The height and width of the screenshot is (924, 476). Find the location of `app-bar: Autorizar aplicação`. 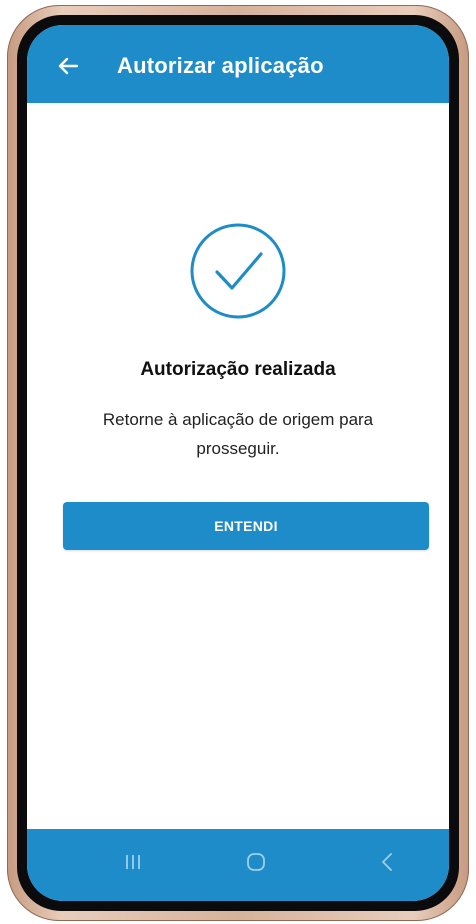

app-bar: Autorizar aplicação is located at coordinates (238, 64).